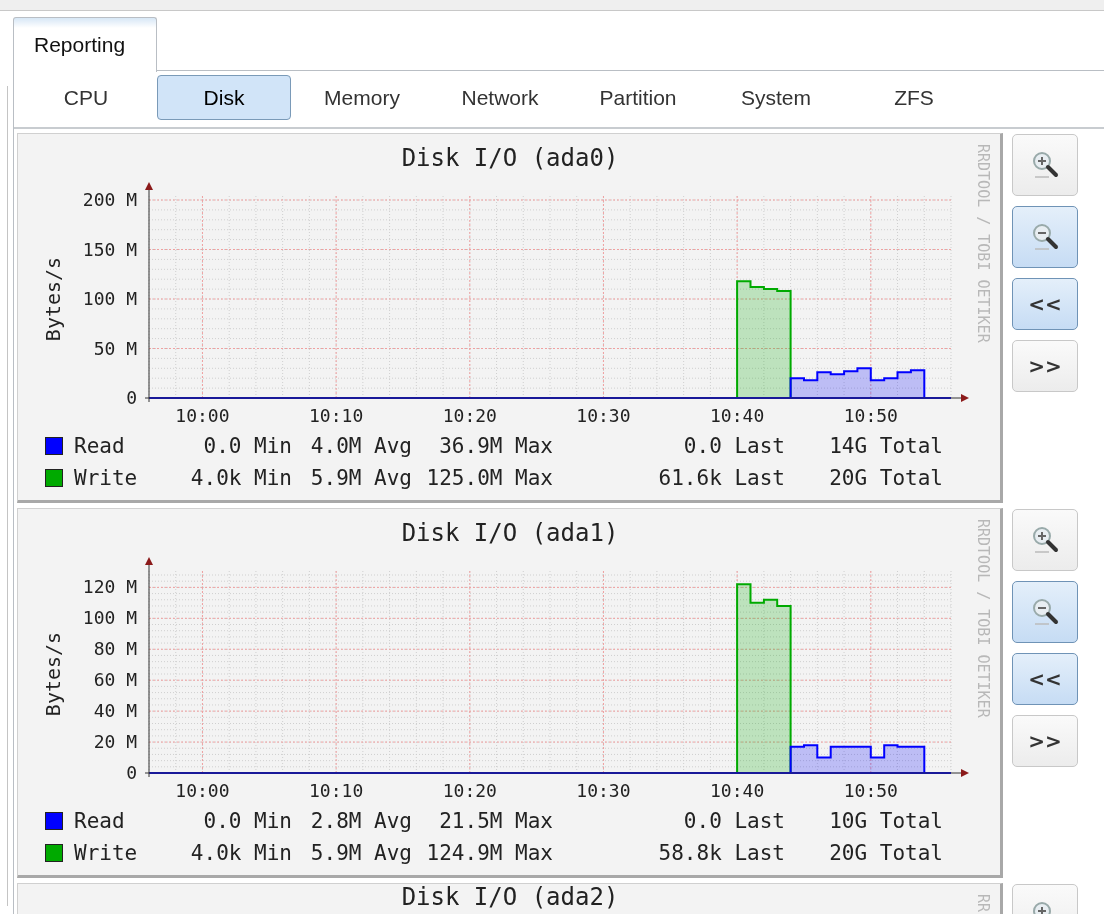 The image size is (1104, 914). Describe the element at coordinates (500, 97) in the screenshot. I see `subtab: Network` at that location.